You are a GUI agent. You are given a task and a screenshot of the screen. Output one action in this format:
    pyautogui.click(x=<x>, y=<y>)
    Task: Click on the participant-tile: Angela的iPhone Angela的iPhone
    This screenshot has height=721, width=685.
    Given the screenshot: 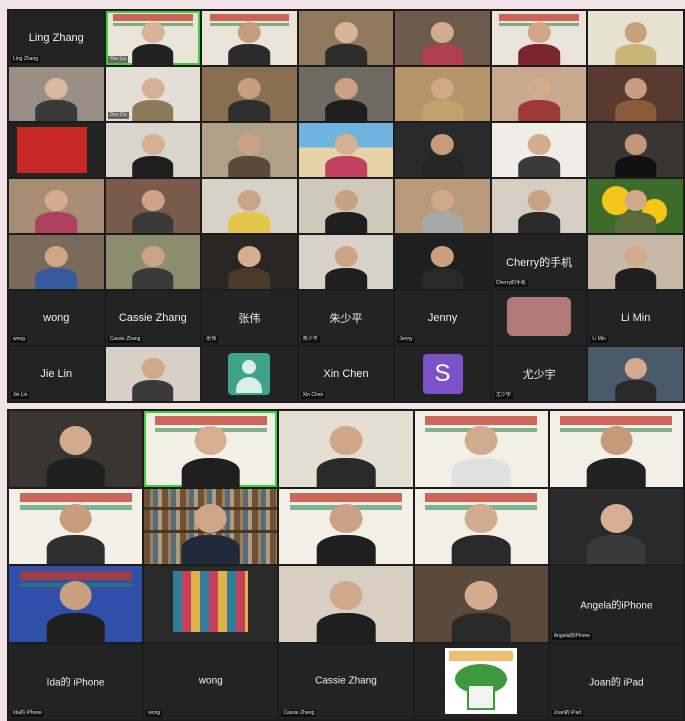 What is the action you would take?
    pyautogui.click(x=616, y=604)
    